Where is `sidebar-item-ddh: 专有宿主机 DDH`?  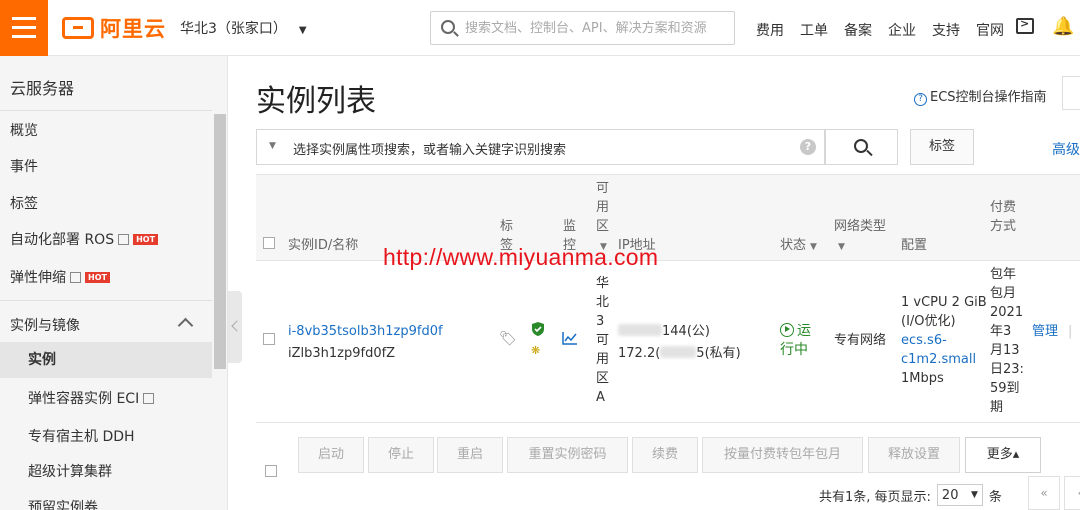
sidebar-item-ddh: 专有宿主机 DDH is located at coordinates (81, 436).